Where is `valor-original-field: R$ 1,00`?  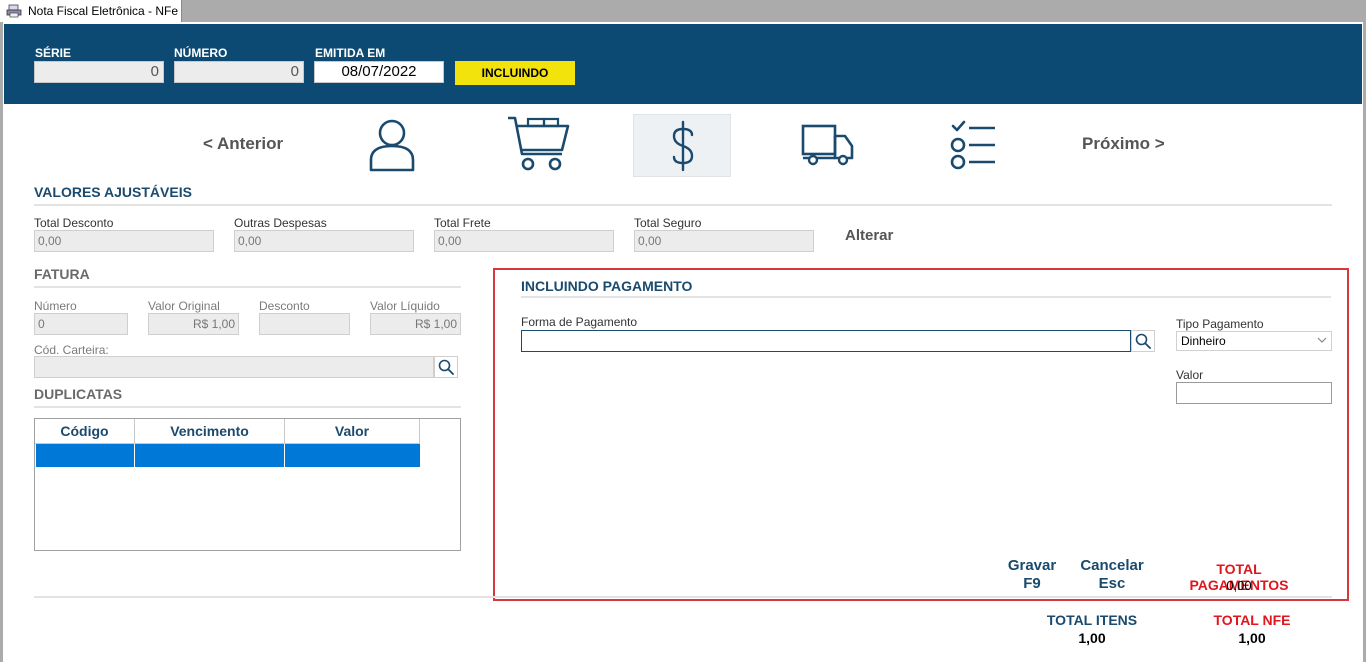
valor-original-field: R$ 1,00 is located at coordinates (193, 324).